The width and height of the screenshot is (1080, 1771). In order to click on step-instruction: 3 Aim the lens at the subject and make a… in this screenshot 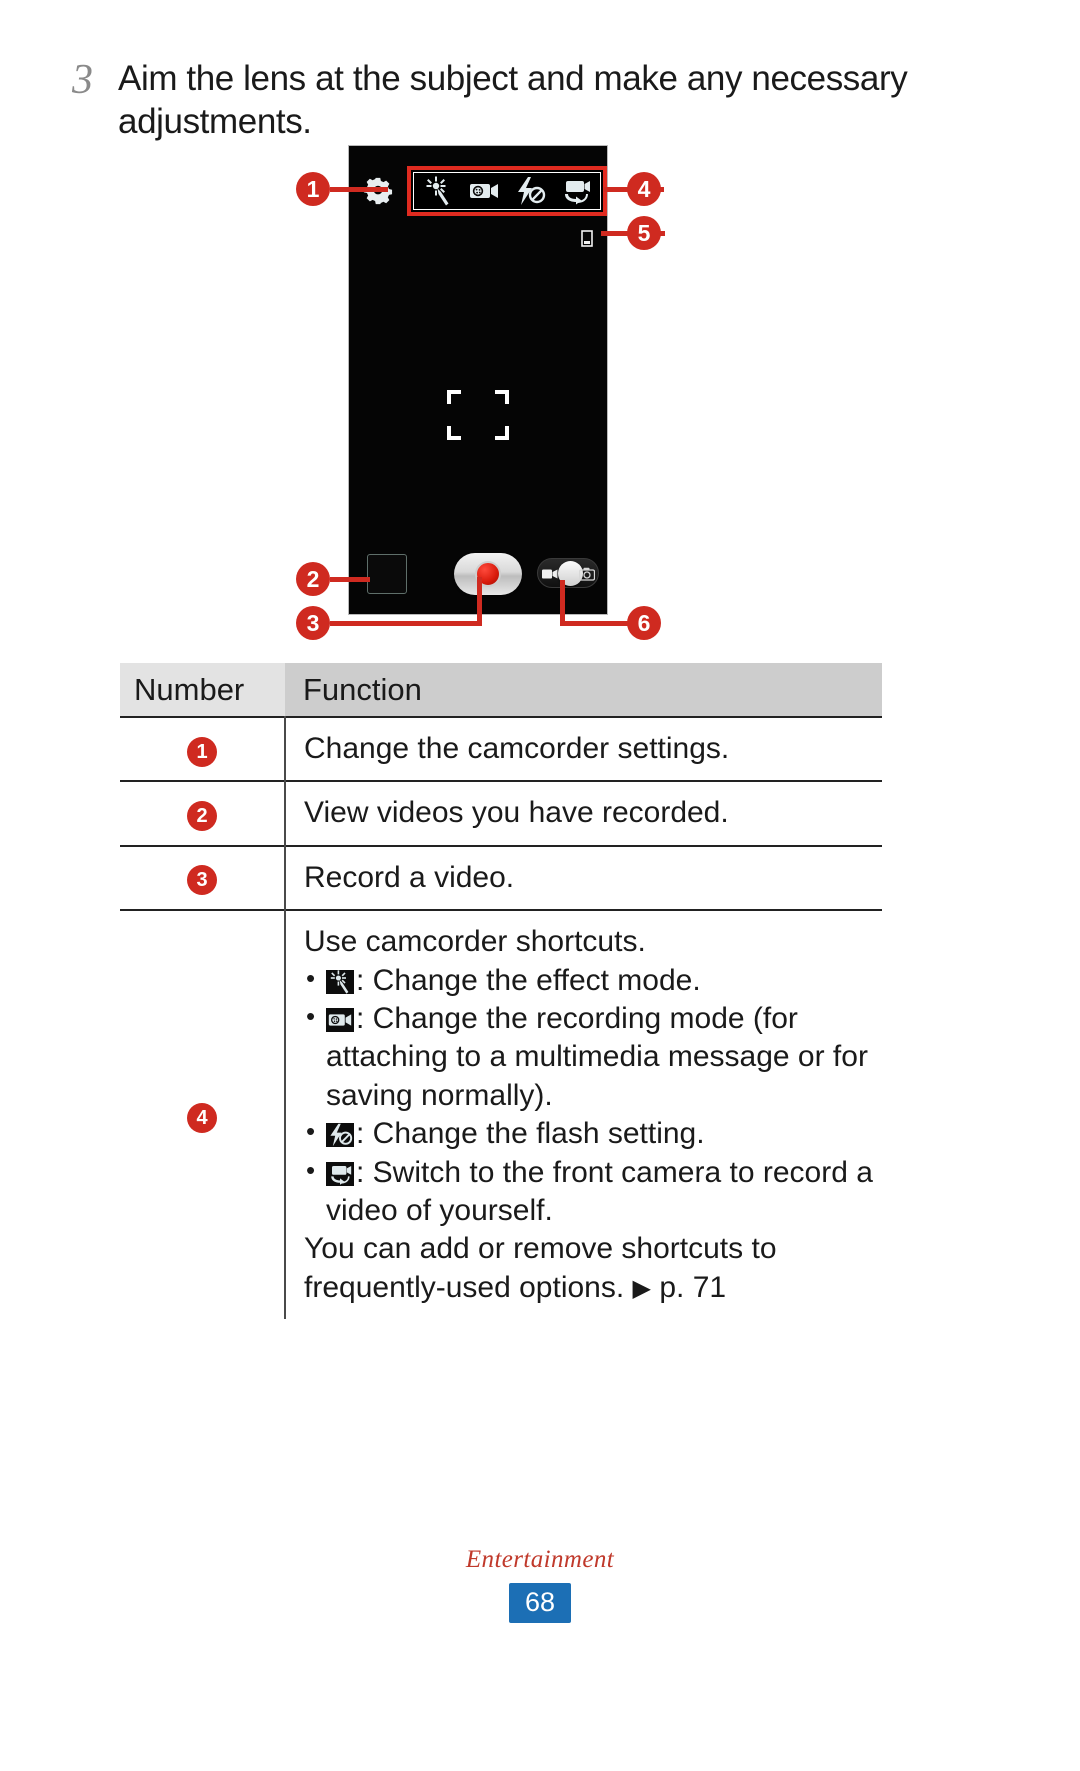, I will do `click(512, 100)`.